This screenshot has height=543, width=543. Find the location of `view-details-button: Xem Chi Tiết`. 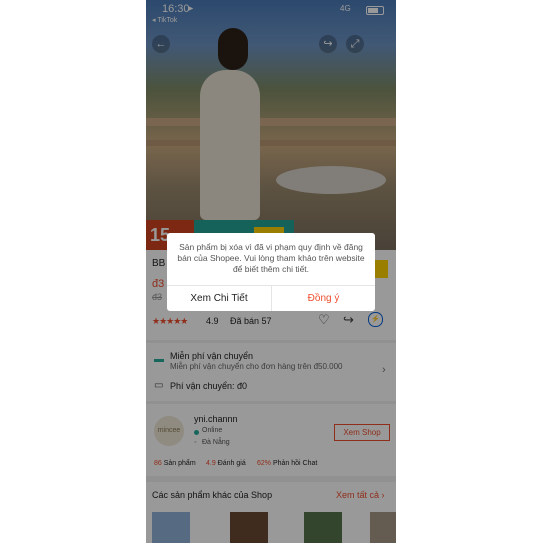

view-details-button: Xem Chi Tiết is located at coordinates (219, 298).